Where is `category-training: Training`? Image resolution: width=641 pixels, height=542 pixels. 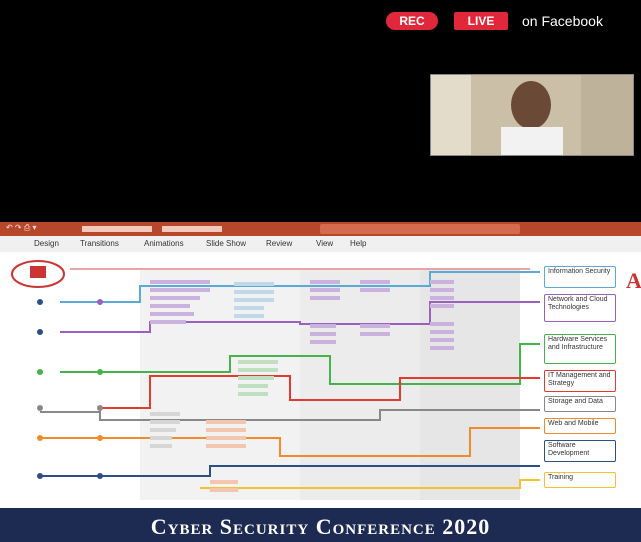
category-training: Training is located at coordinates (580, 480).